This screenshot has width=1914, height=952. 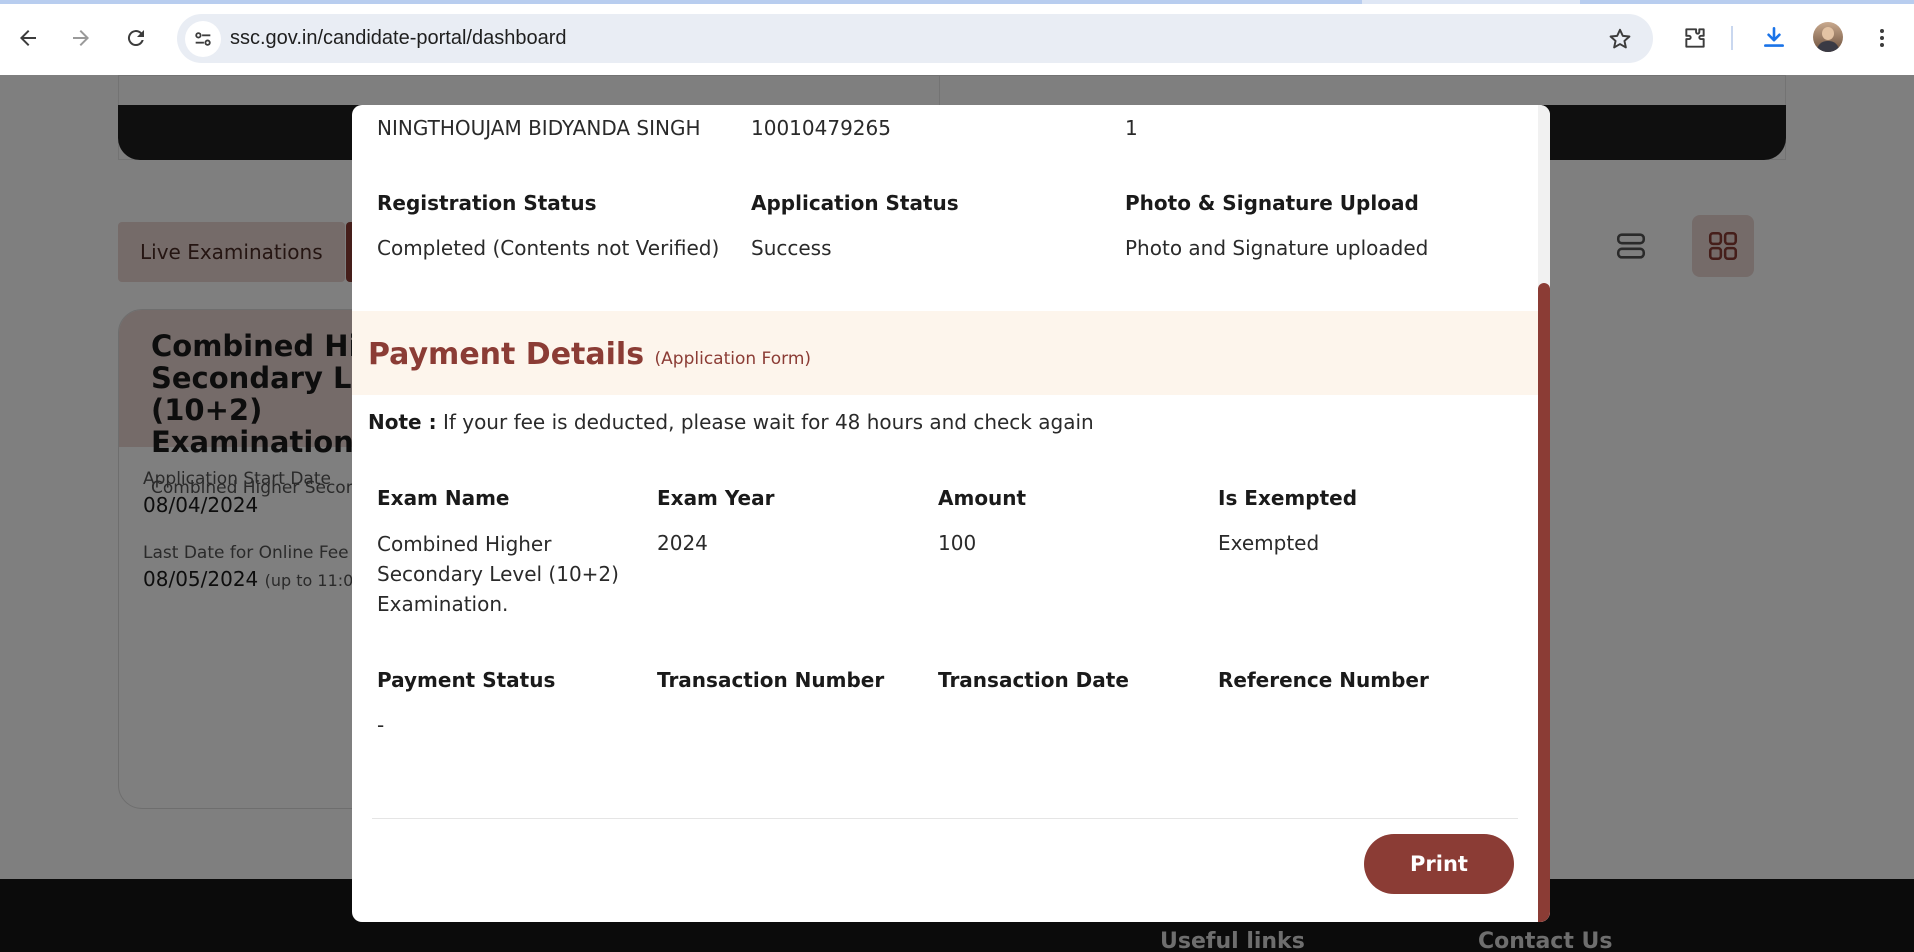 What do you see at coordinates (716, 498) in the screenshot?
I see `fee-header-exam-year: Exam Year` at bounding box center [716, 498].